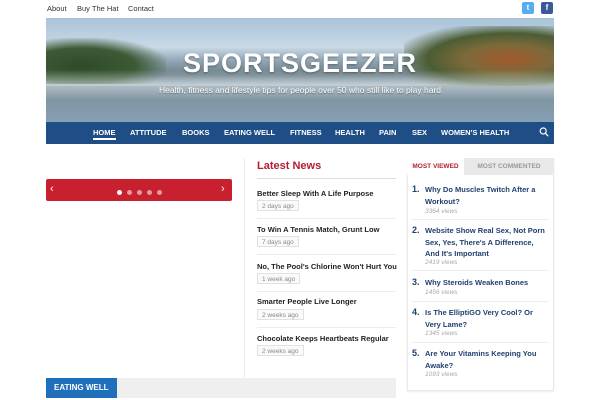 The height and width of the screenshot is (400, 600). Describe the element at coordinates (416, 353) in the screenshot. I see `popular-item-number: 5.` at that location.